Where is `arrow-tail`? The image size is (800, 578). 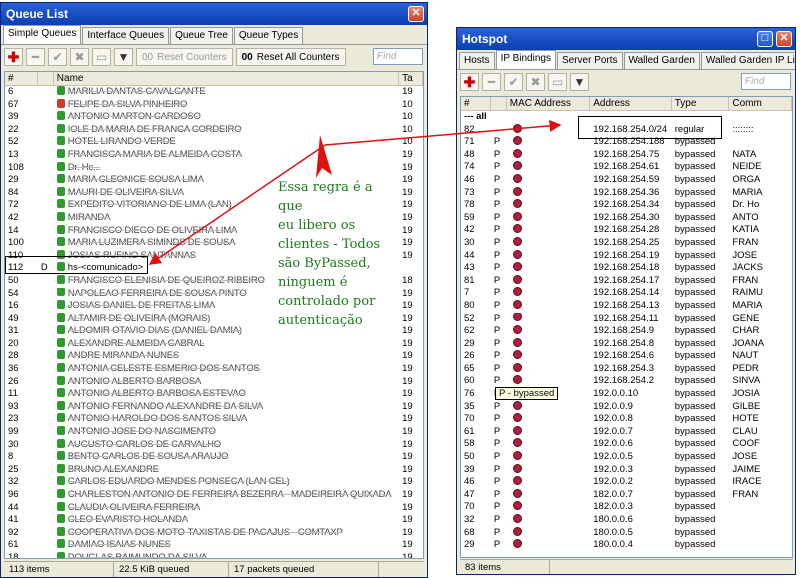
arrow-tail is located at coordinates (324, 156).